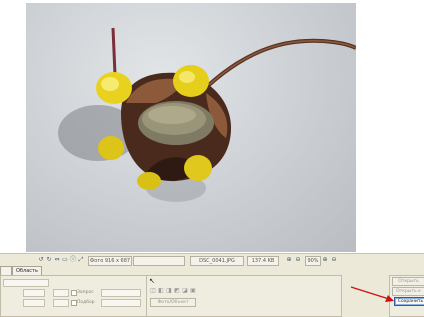 The image size is (424, 317). Describe the element at coordinates (153, 291) in the screenshot. I see `tool-icon-1: ◫` at that location.